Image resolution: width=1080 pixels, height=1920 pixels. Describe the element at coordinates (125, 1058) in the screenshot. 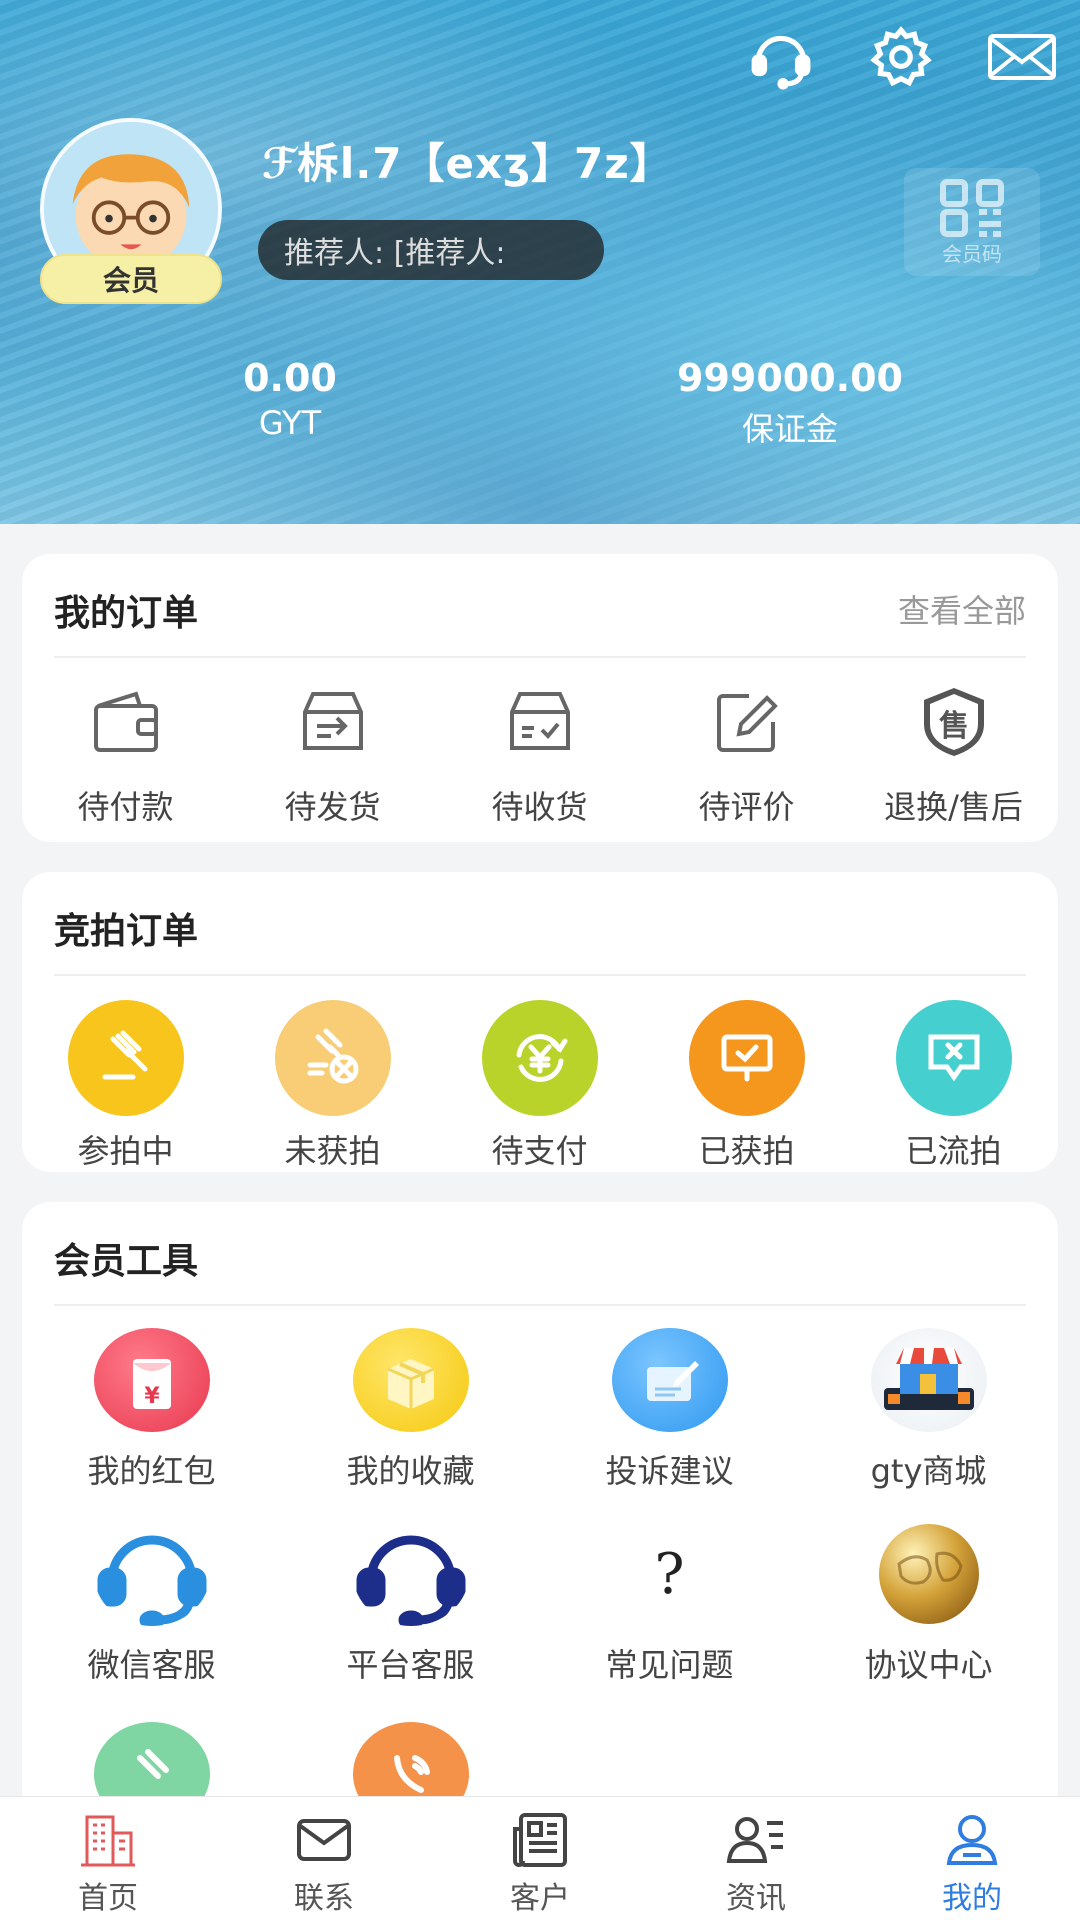

I see `gavel-icon` at that location.